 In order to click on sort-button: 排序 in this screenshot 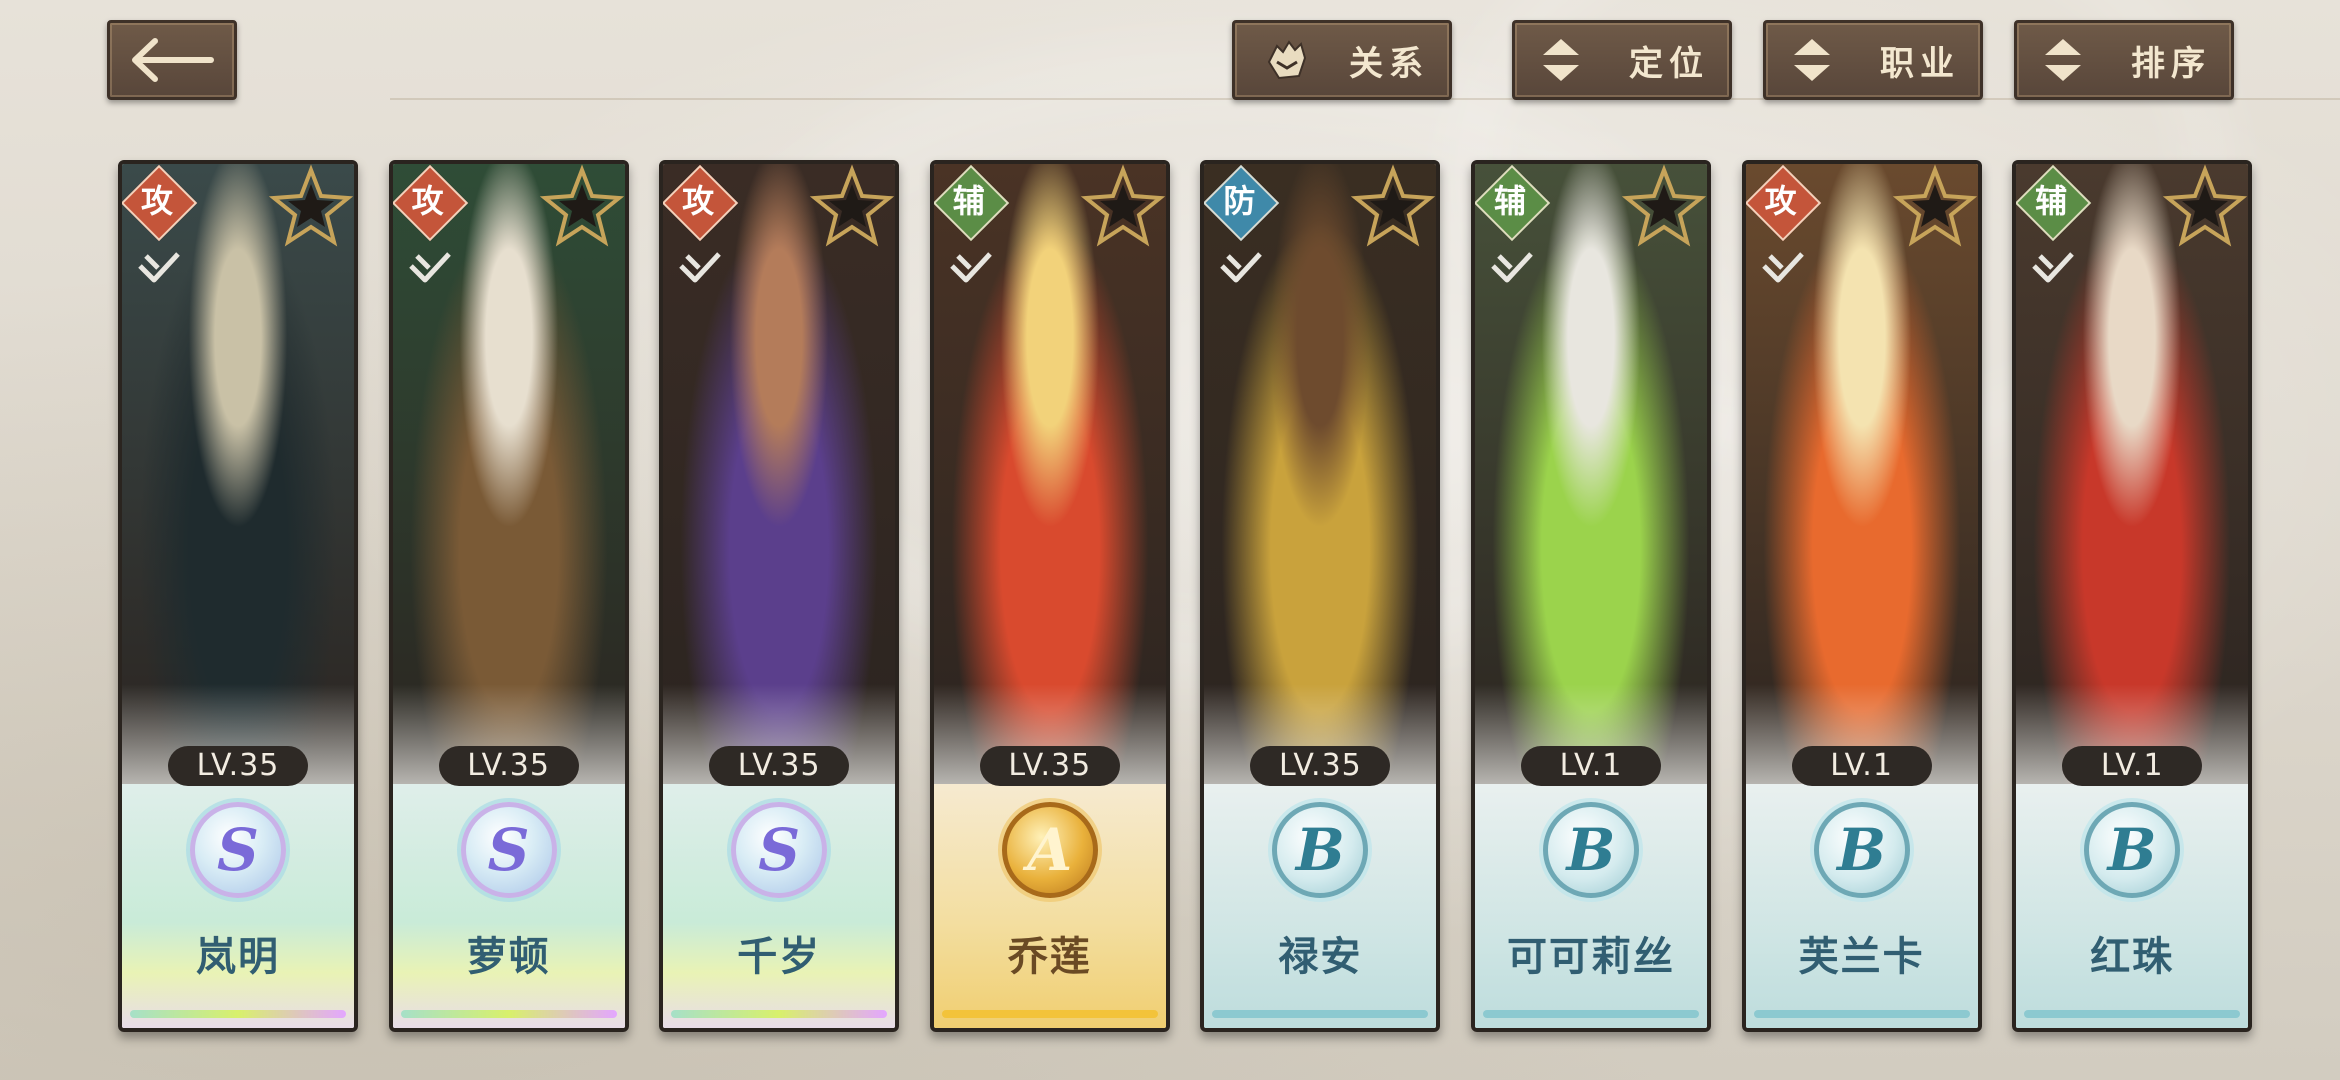, I will do `click(2124, 60)`.